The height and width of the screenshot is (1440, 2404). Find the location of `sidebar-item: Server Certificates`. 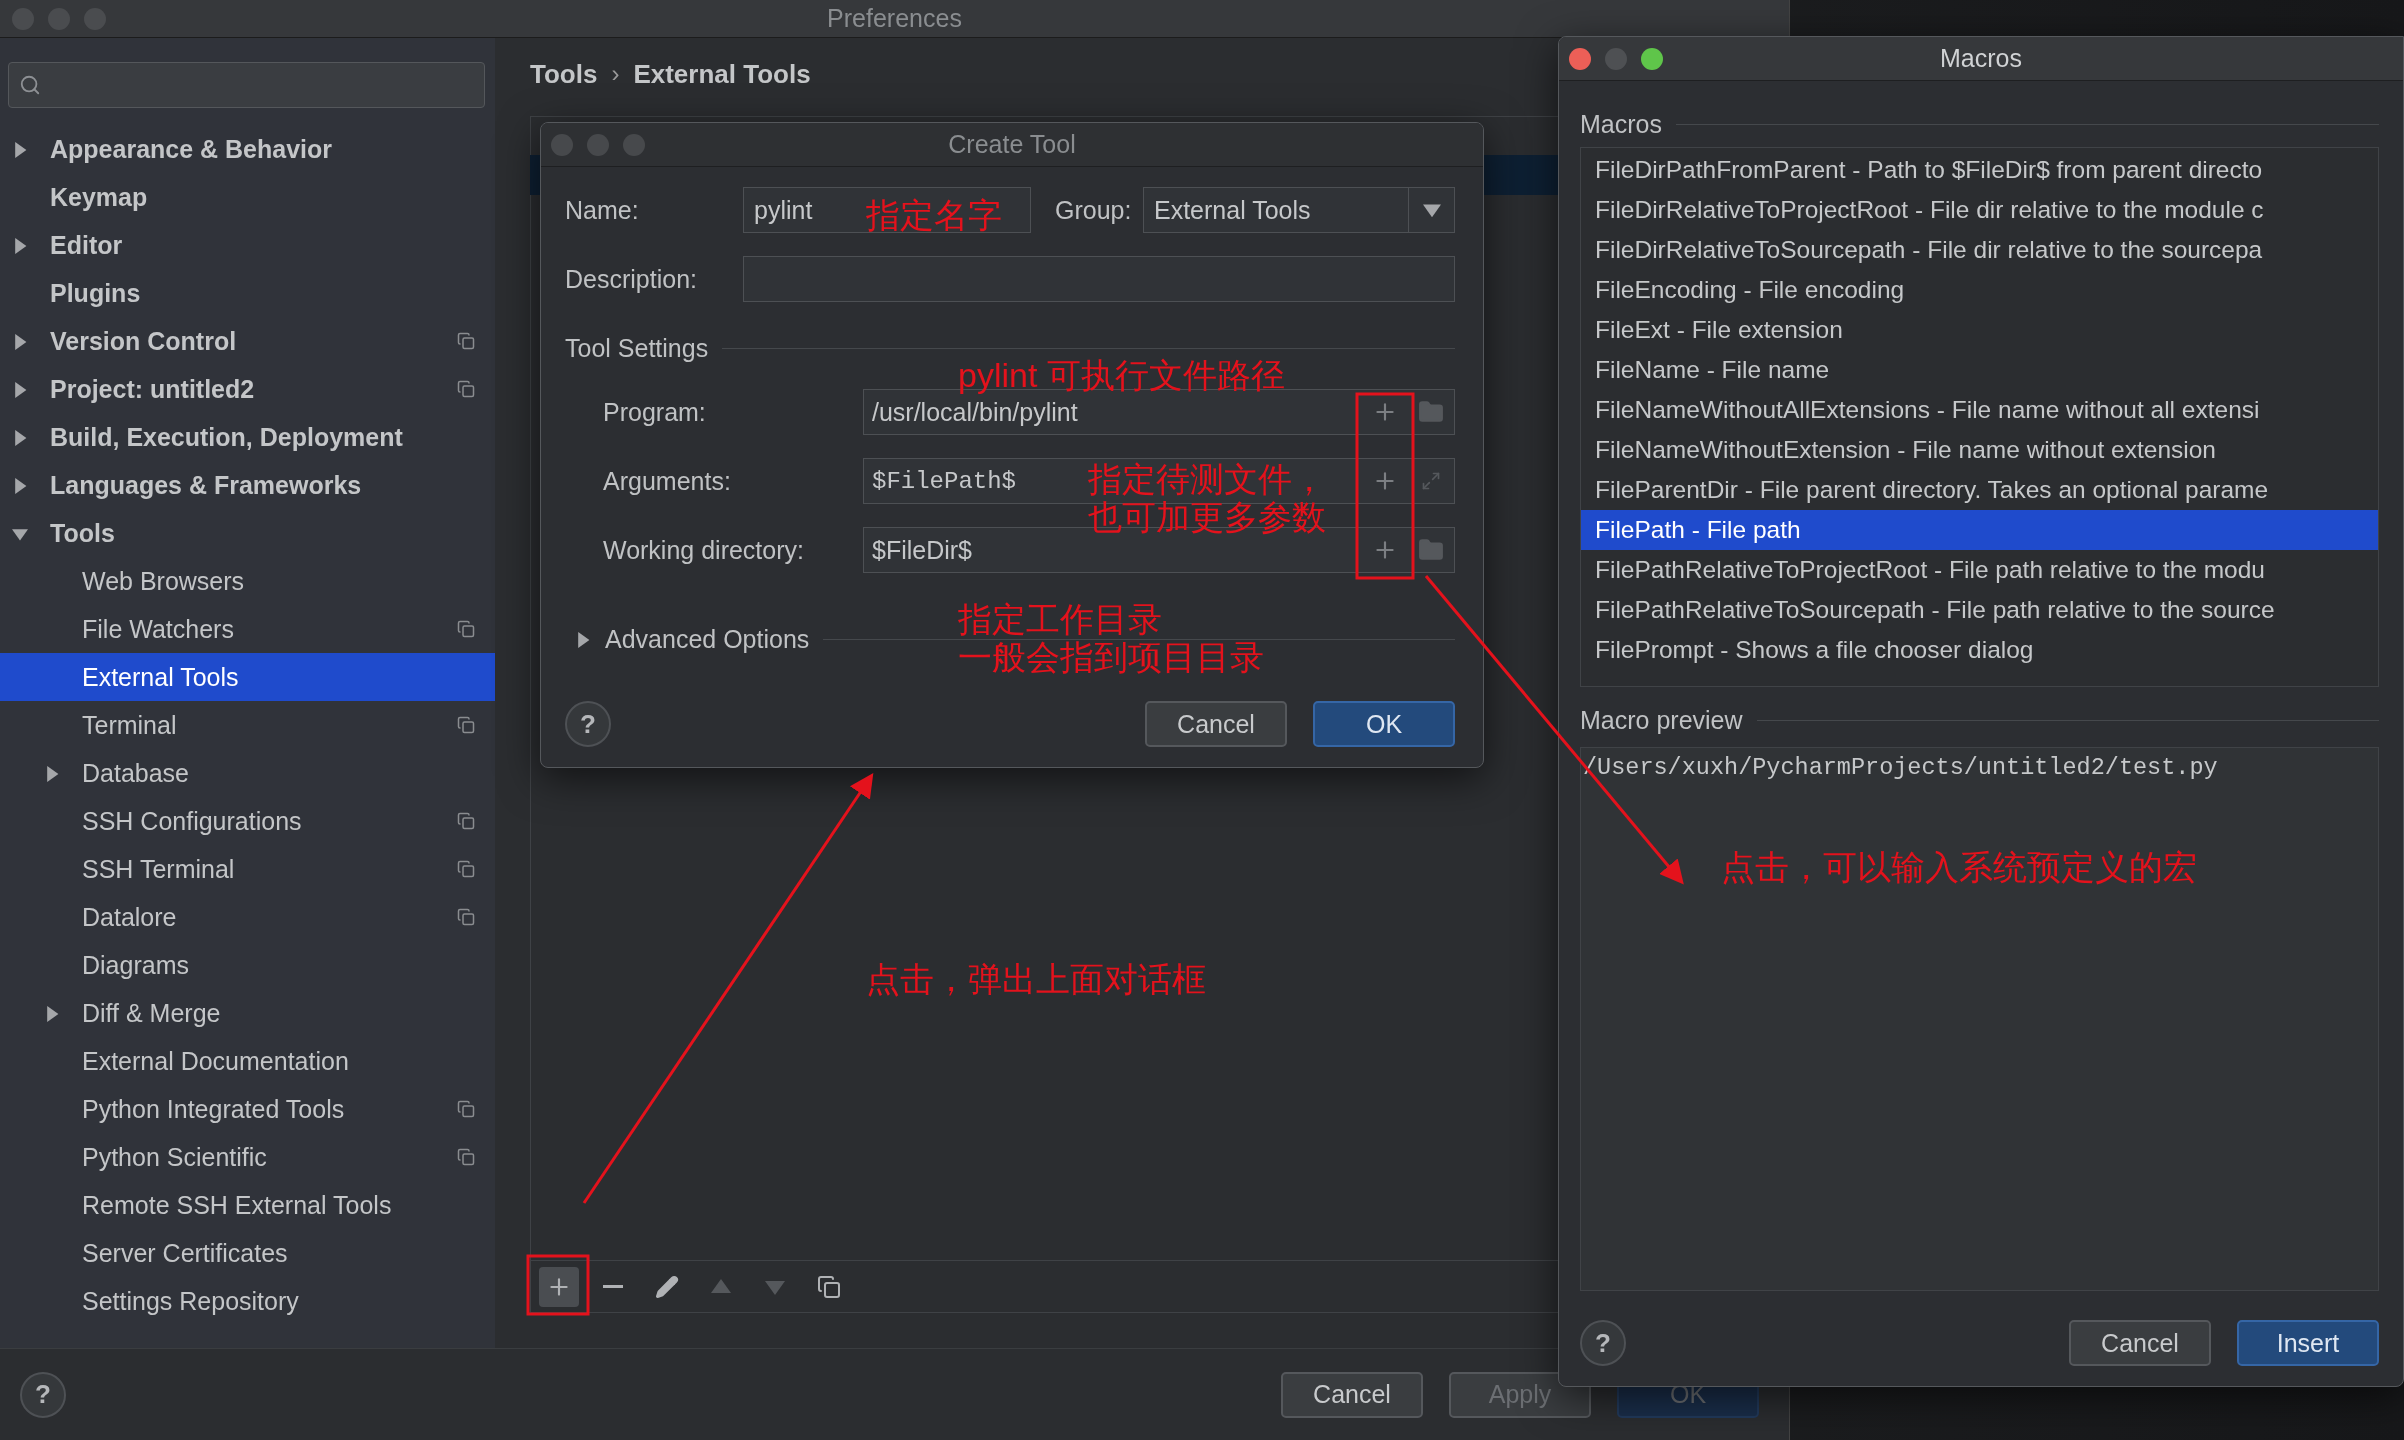

sidebar-item: Server Certificates is located at coordinates (247, 1253).